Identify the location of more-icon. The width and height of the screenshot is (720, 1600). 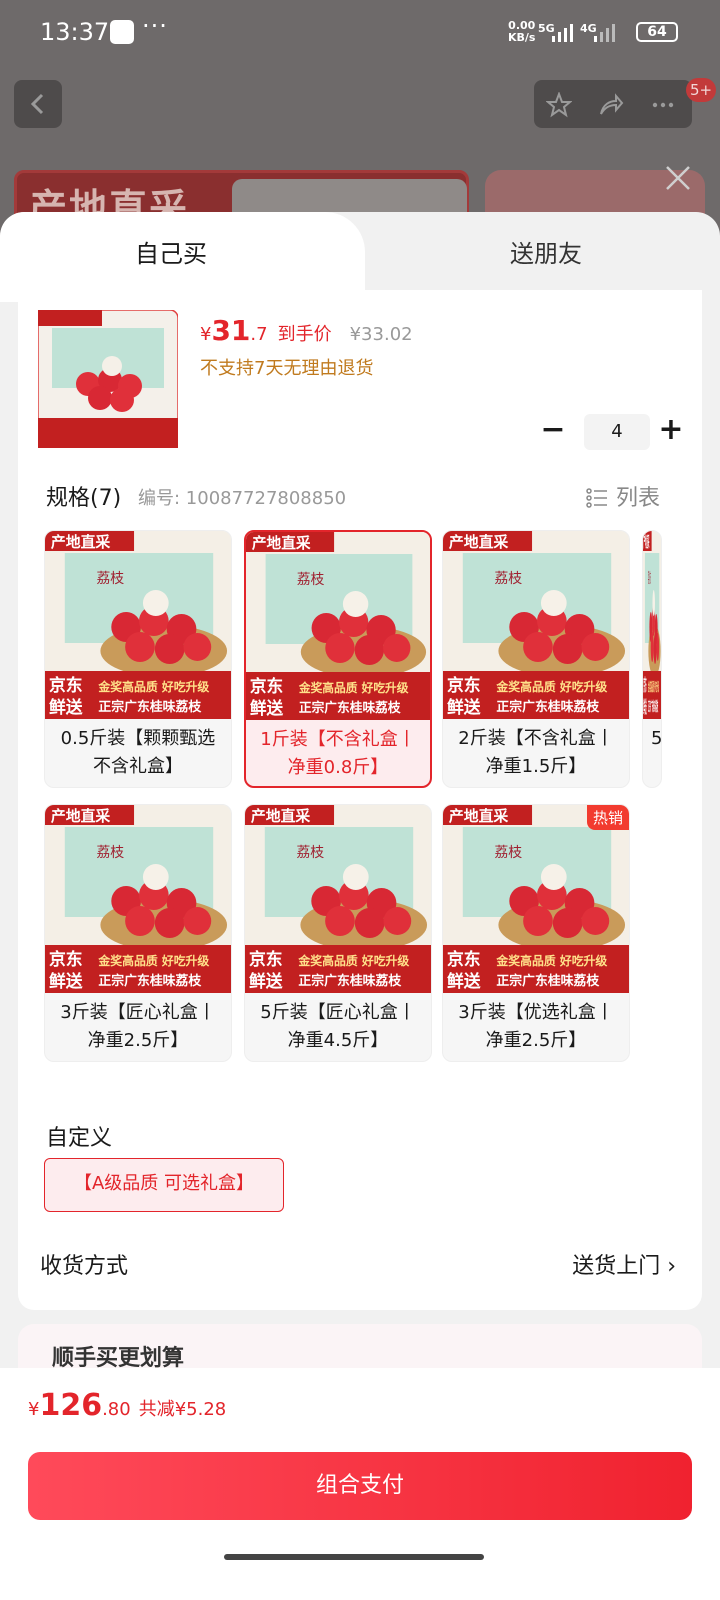
(663, 105).